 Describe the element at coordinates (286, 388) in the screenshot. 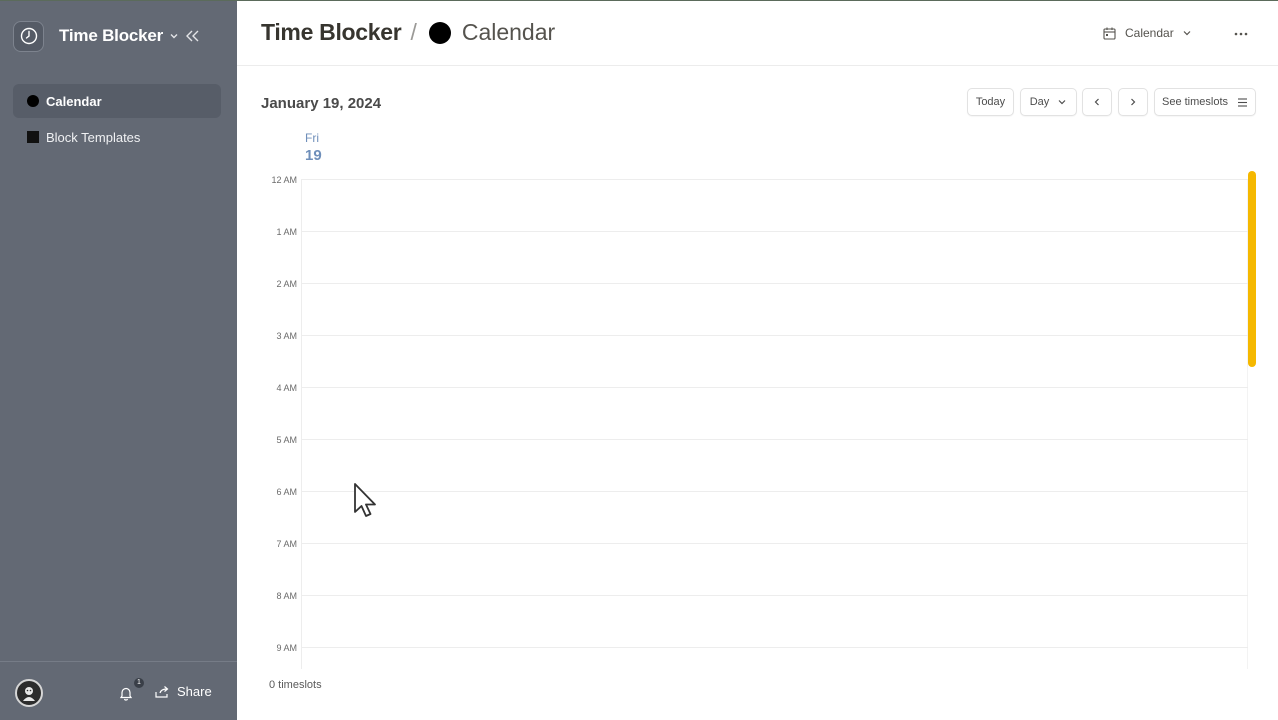

I see `hour-label: 4 AM` at that location.